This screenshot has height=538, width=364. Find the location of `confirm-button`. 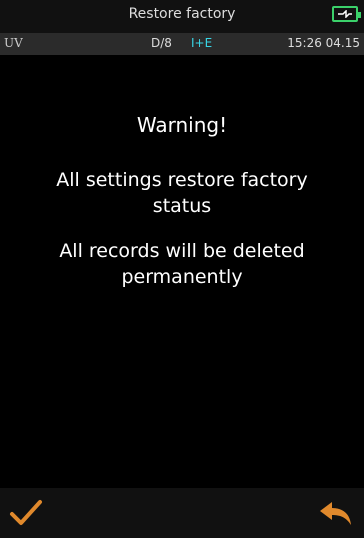

confirm-button is located at coordinates (26, 513).